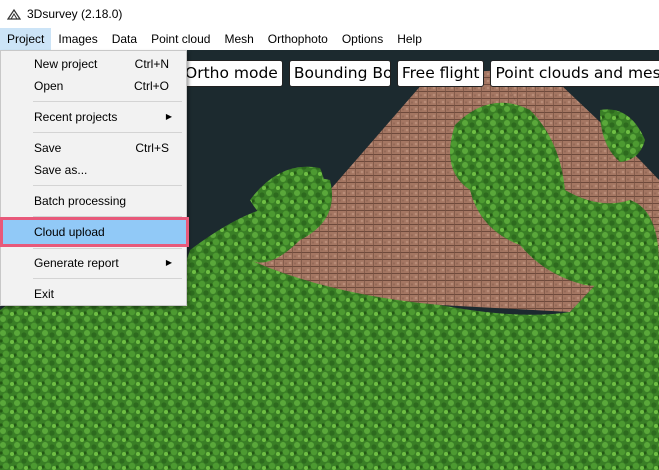 The width and height of the screenshot is (659, 470). Describe the element at coordinates (48, 148) in the screenshot. I see `save-label: Save` at that location.